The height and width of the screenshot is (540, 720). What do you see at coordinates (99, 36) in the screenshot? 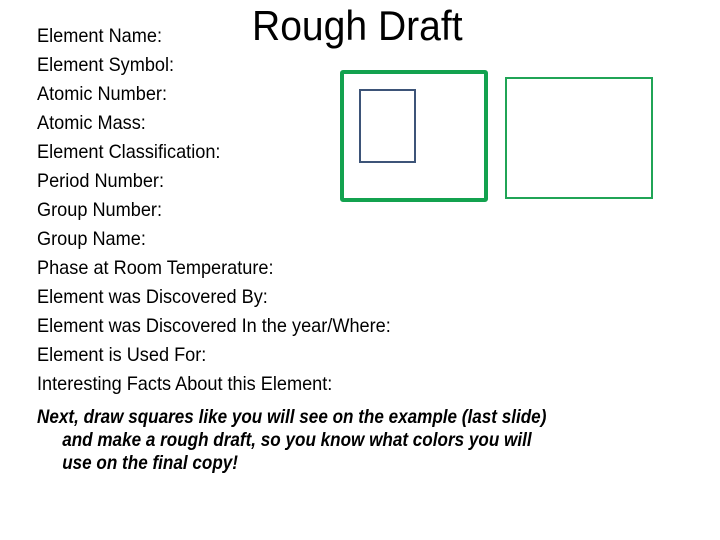
I see `field-element-name: Element Name:` at bounding box center [99, 36].